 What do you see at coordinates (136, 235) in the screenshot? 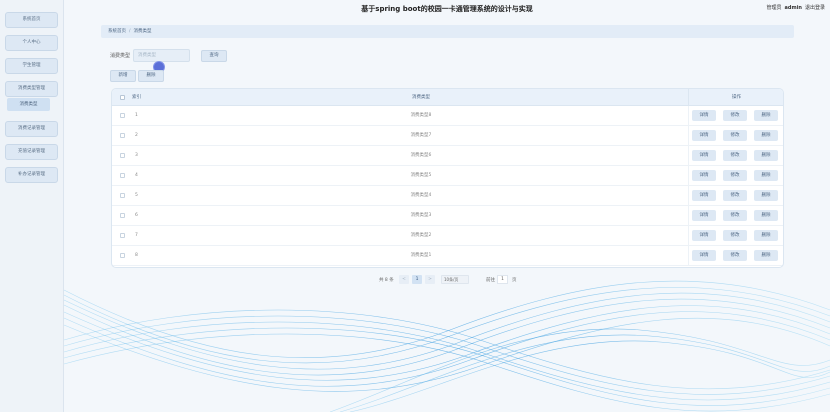
I see `row-index: 7` at bounding box center [136, 235].